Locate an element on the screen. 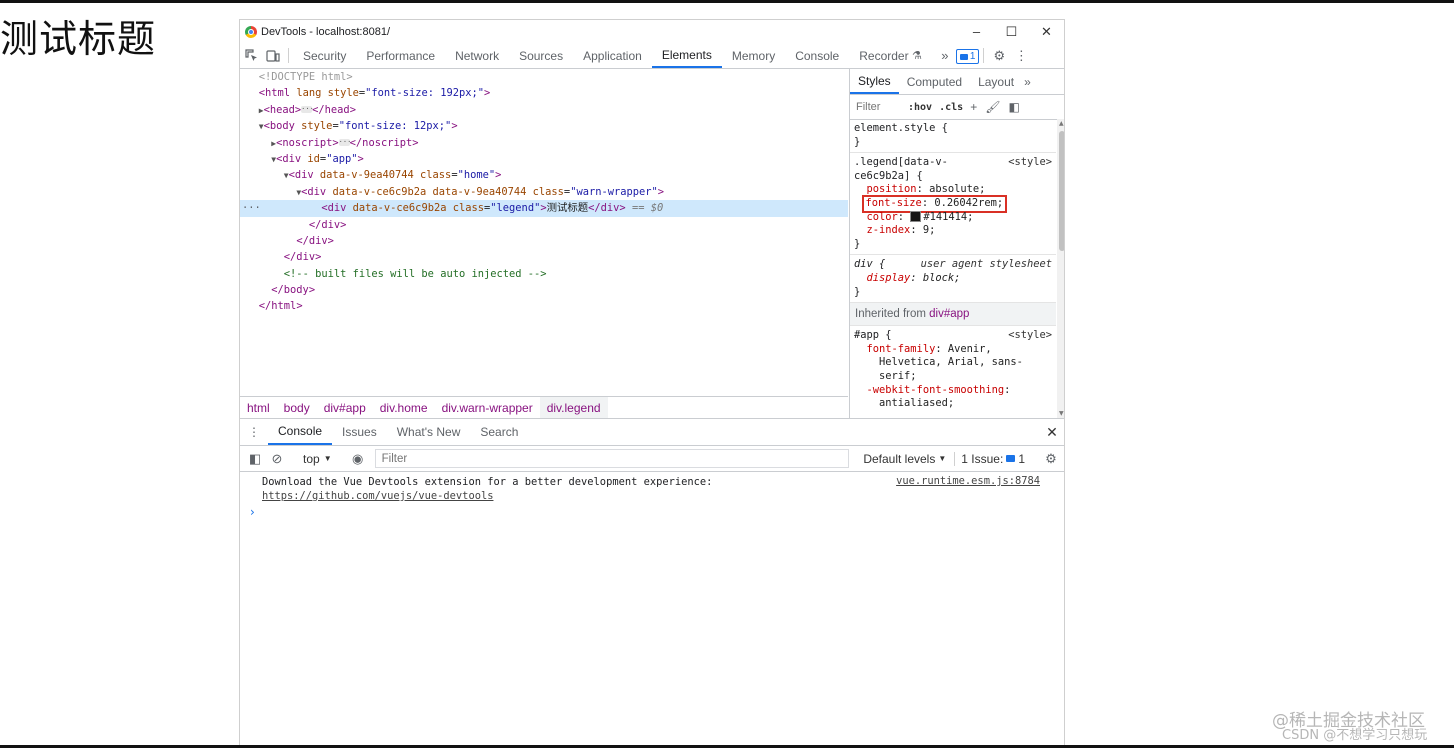 The width and height of the screenshot is (1454, 748). styles-filter-input: Filter is located at coordinates (879, 107).